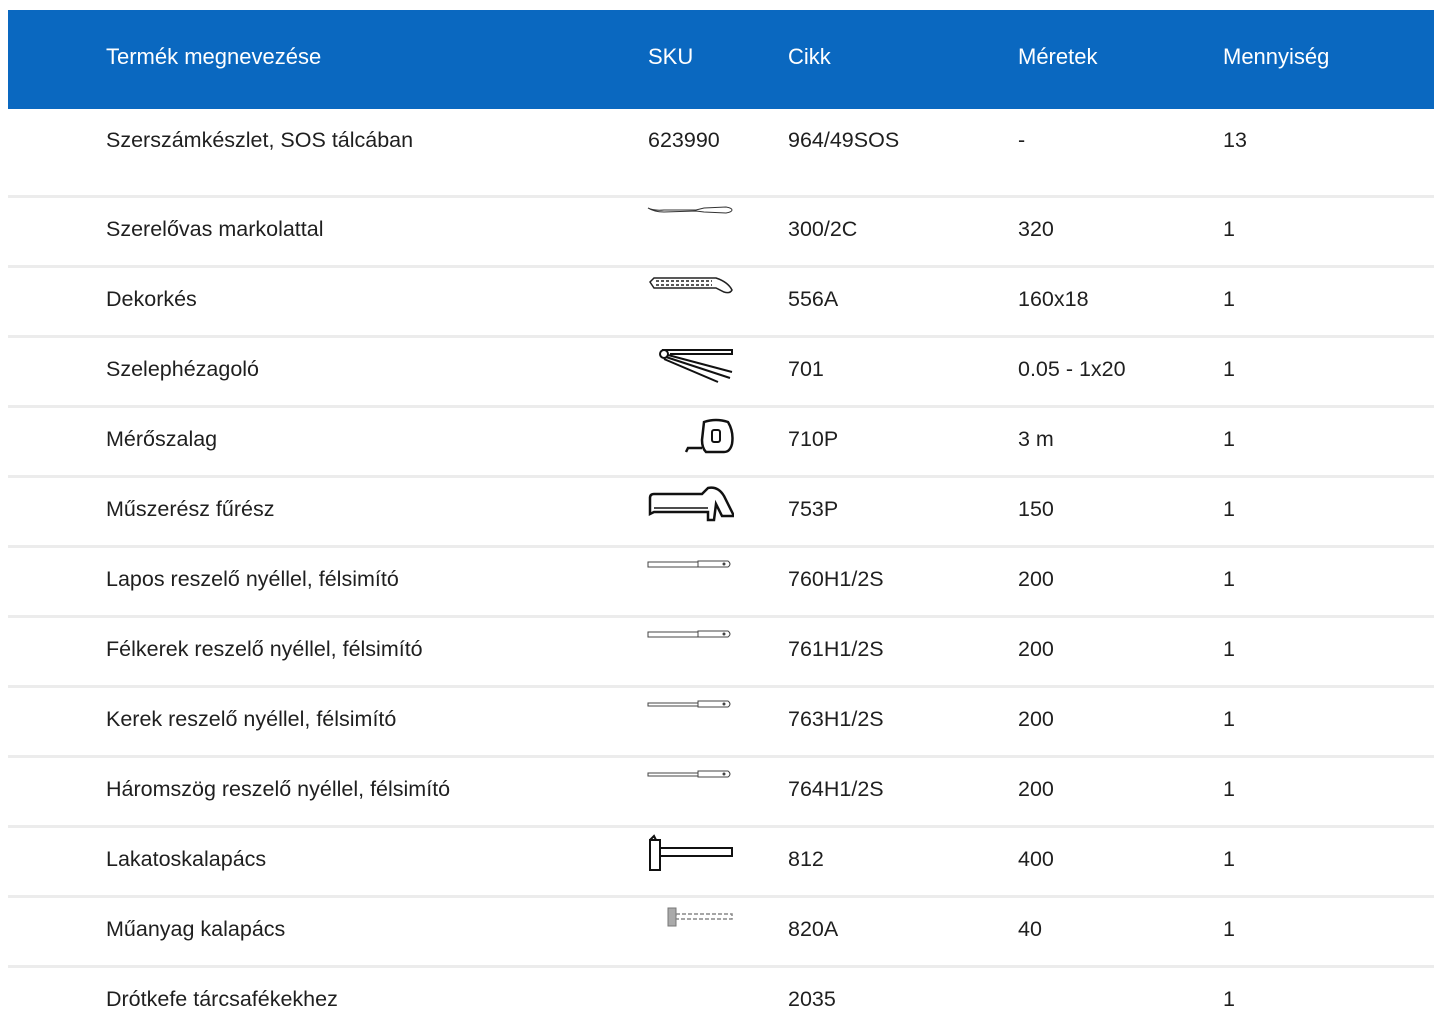  Describe the element at coordinates (690, 646) in the screenshot. I see `half-round-file-icon` at that location.